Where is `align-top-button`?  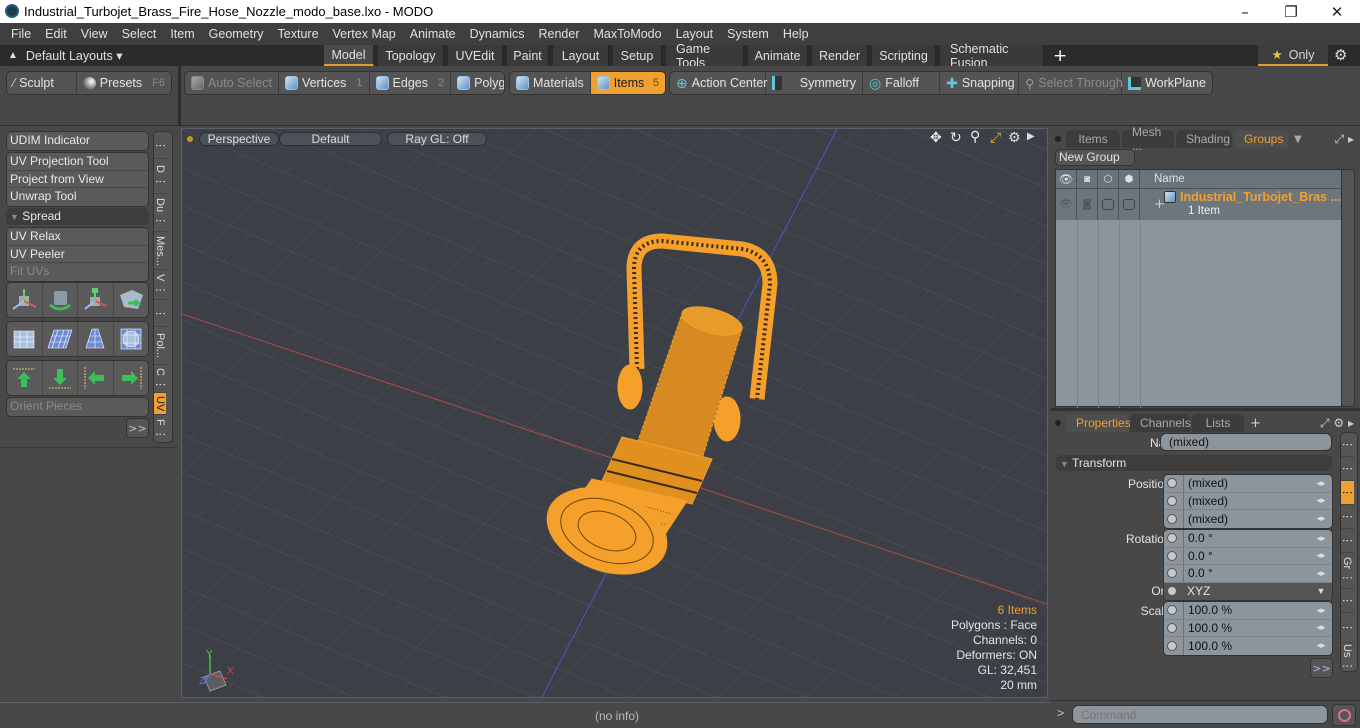
align-top-button is located at coordinates (25, 378).